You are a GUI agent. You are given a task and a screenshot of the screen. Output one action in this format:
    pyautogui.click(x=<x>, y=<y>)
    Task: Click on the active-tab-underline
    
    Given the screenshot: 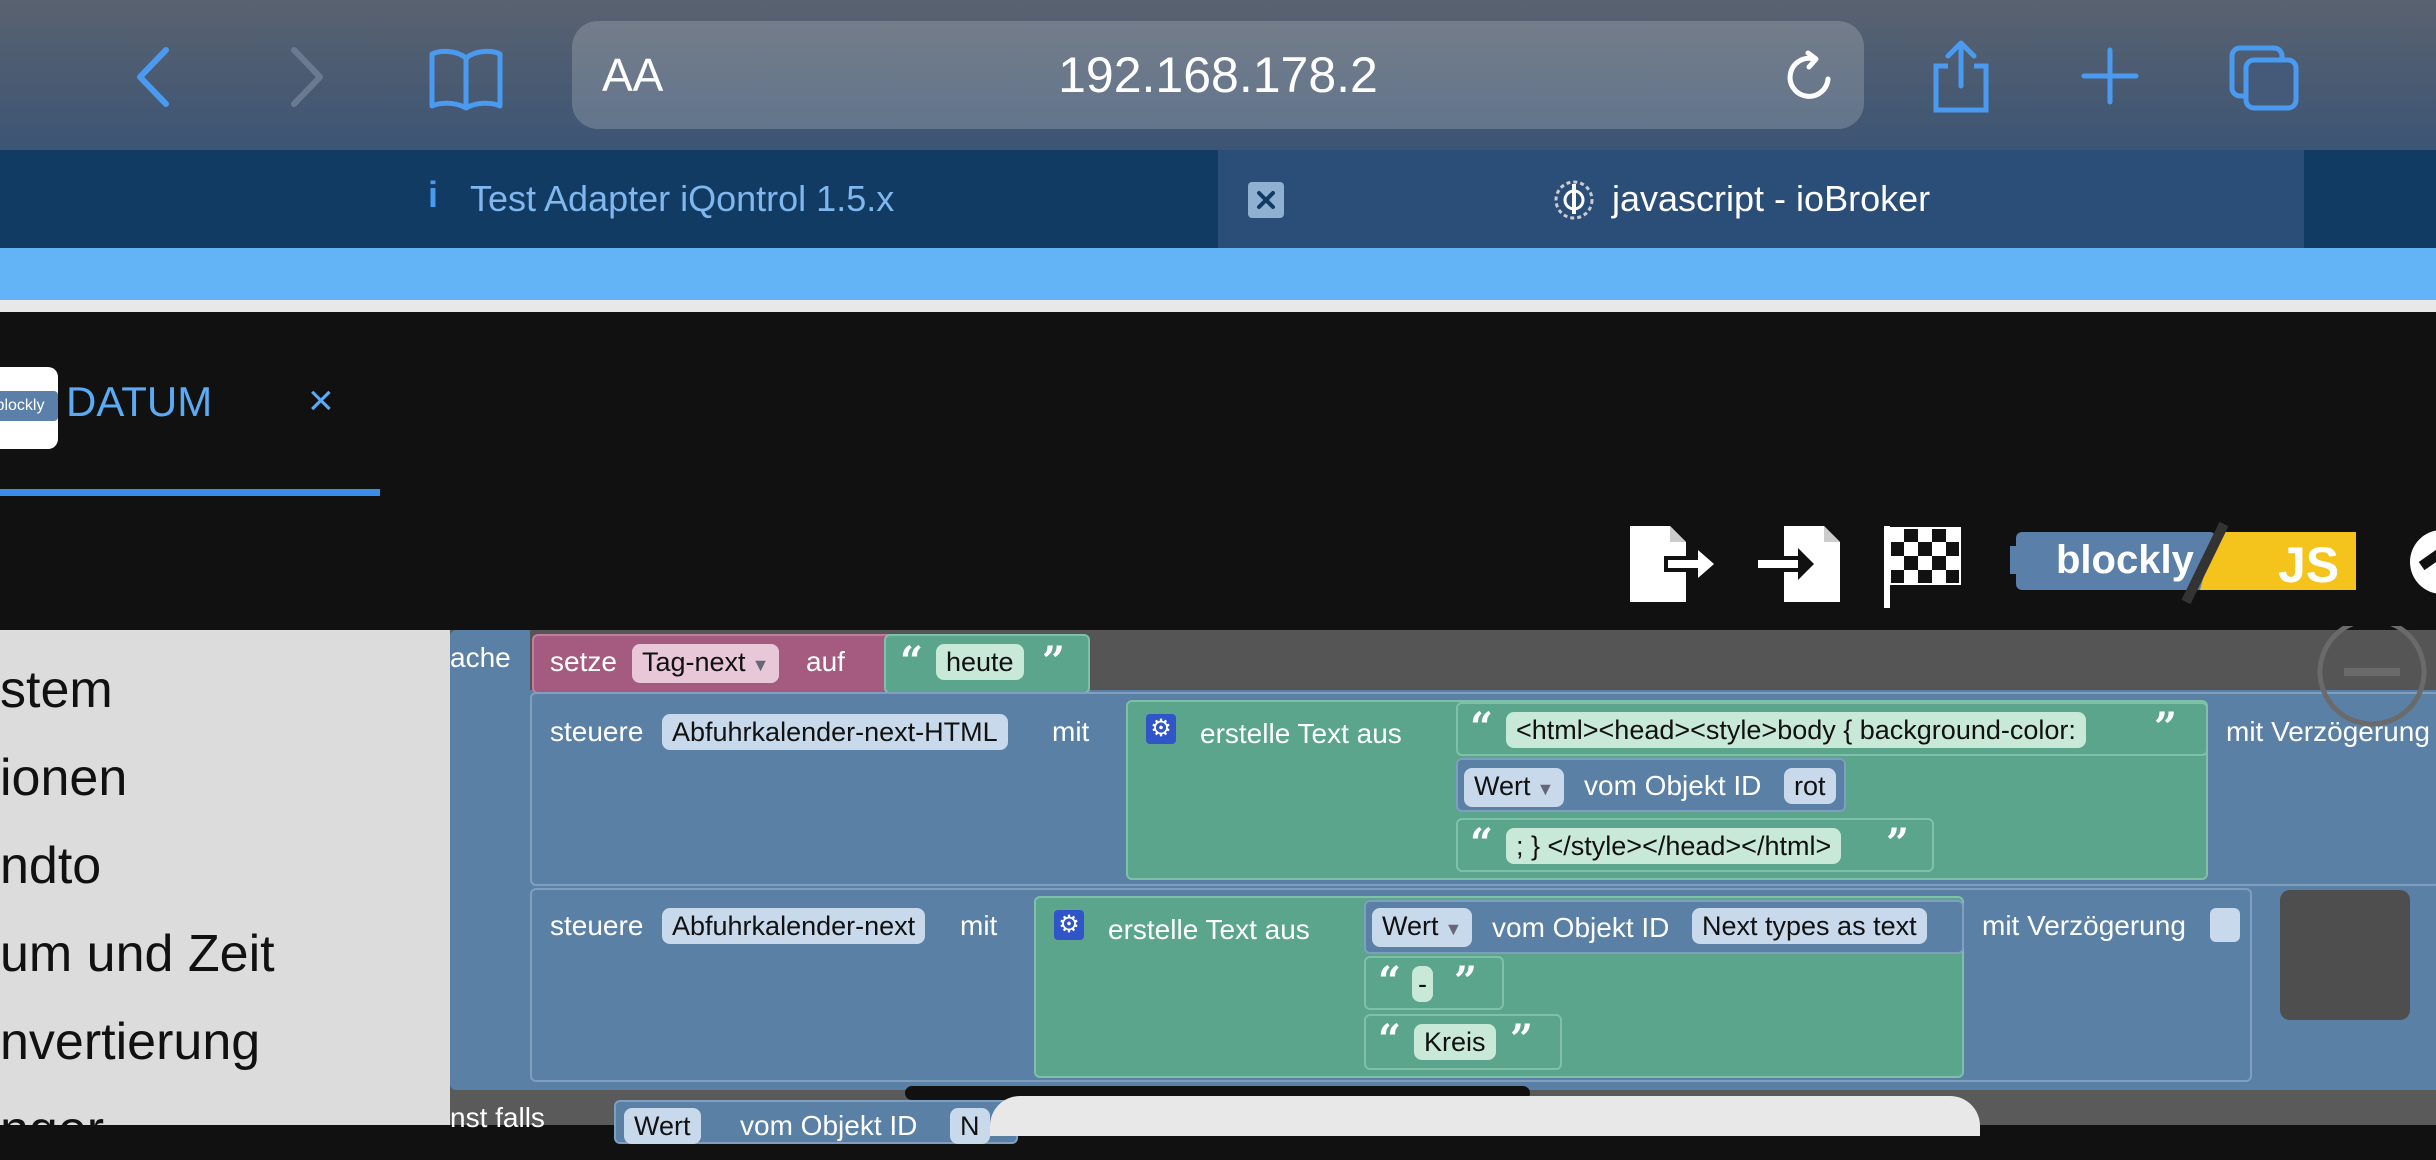 What is the action you would take?
    pyautogui.click(x=190, y=492)
    